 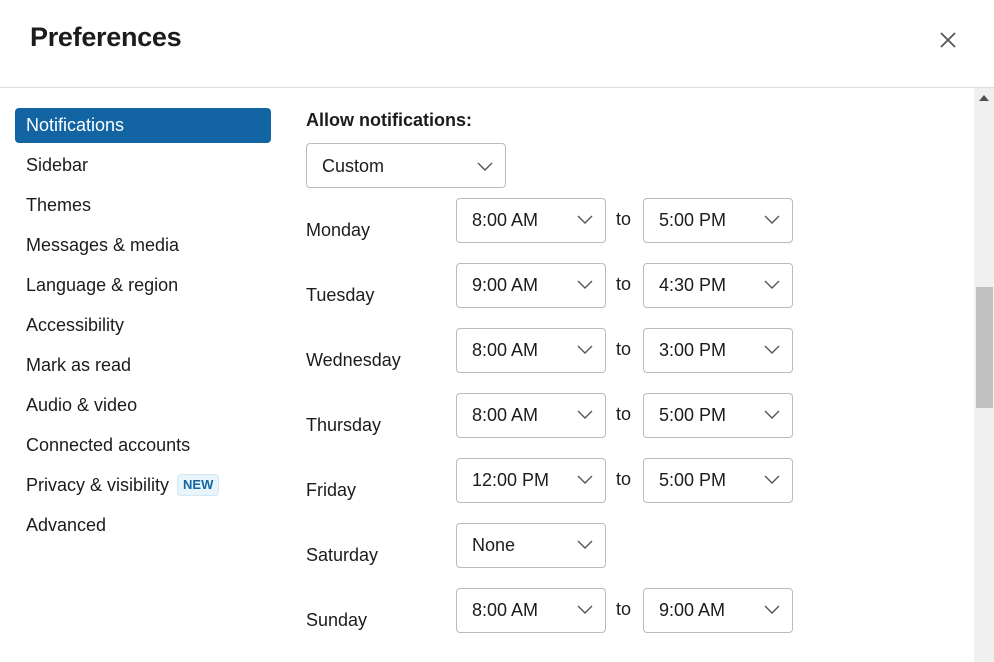 I want to click on wednesday-end-time-select: 3:00 PM, so click(x=718, y=350).